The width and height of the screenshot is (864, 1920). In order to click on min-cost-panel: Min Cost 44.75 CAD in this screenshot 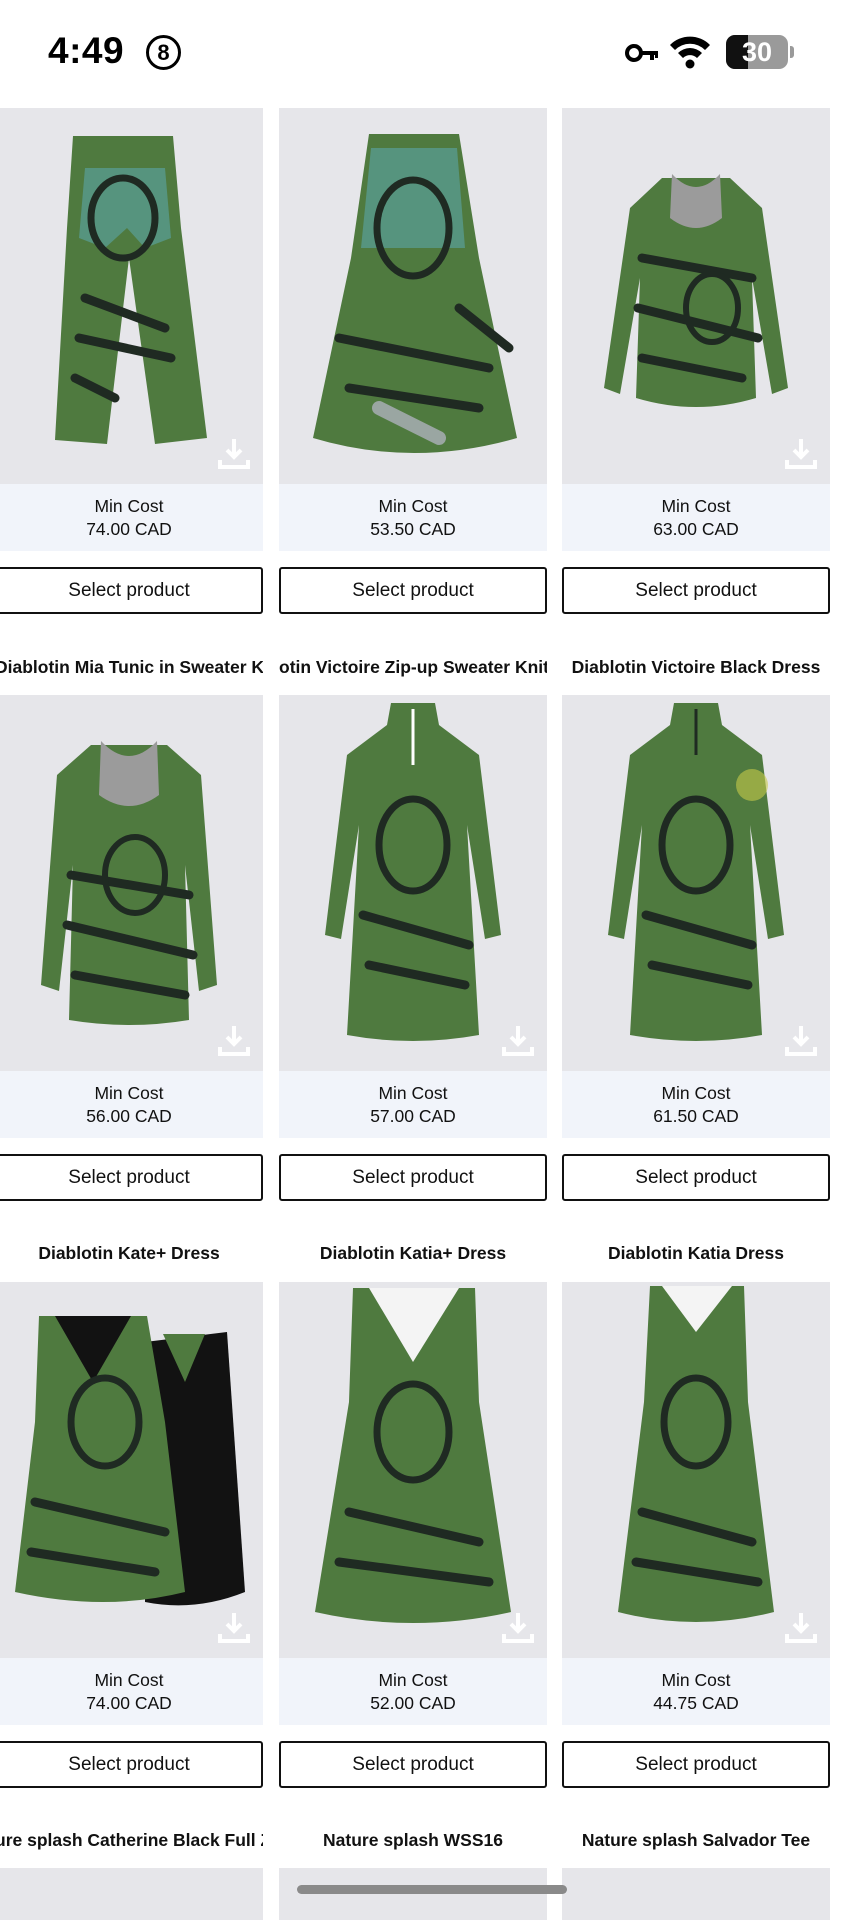, I will do `click(696, 1691)`.